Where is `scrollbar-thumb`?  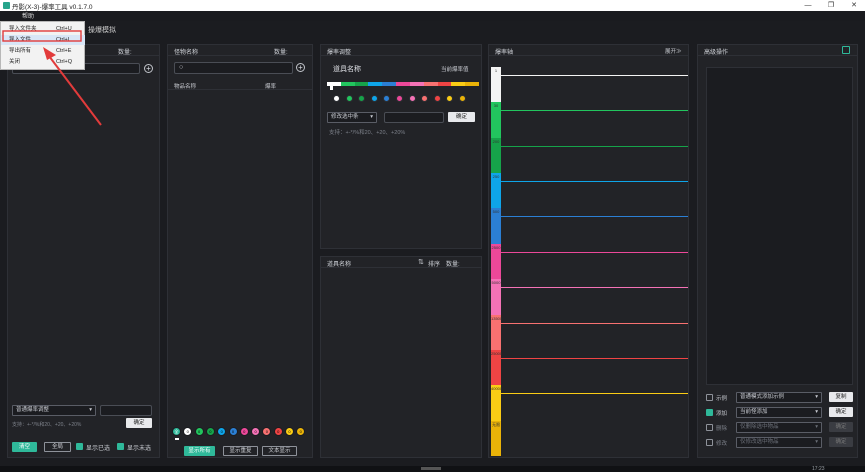 scrollbar-thumb is located at coordinates (431, 468).